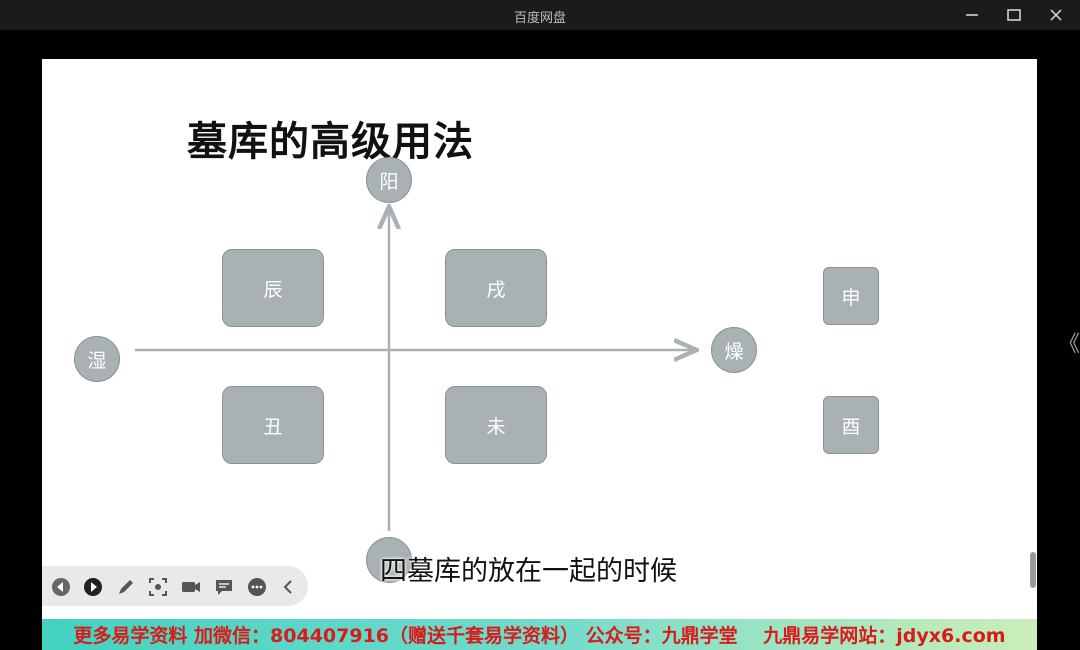  I want to click on video-subtitle: 四墓库的放在一起的时候, so click(528, 571).